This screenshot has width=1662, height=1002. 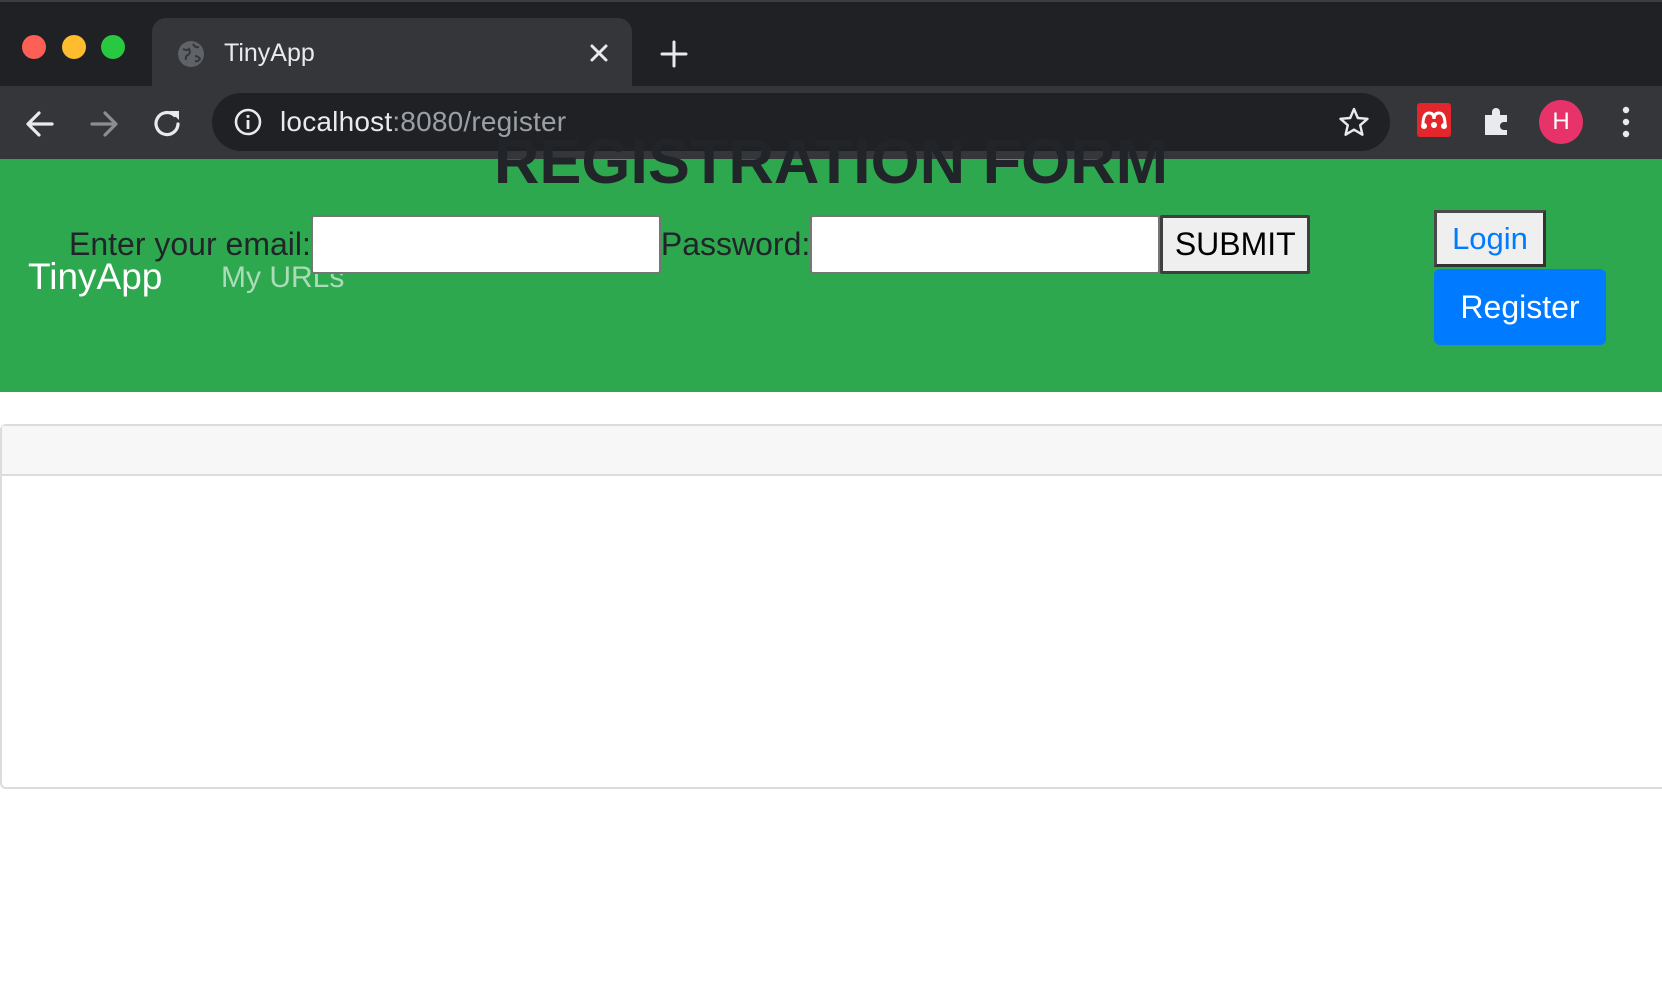 What do you see at coordinates (832, 451) in the screenshot?
I see `card-header` at bounding box center [832, 451].